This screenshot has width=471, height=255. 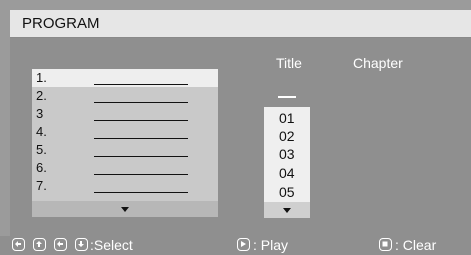 I want to click on title-item-03: 03, so click(x=287, y=154).